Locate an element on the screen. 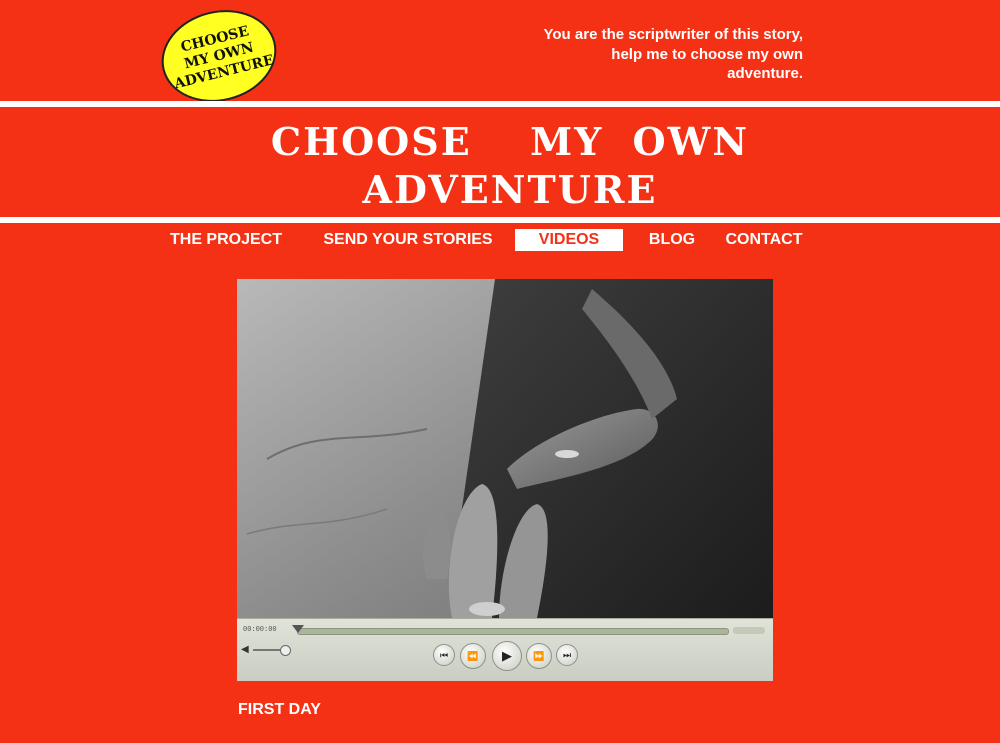 The image size is (1000, 743). nav-item-contact: CONTACT is located at coordinates (764, 240).